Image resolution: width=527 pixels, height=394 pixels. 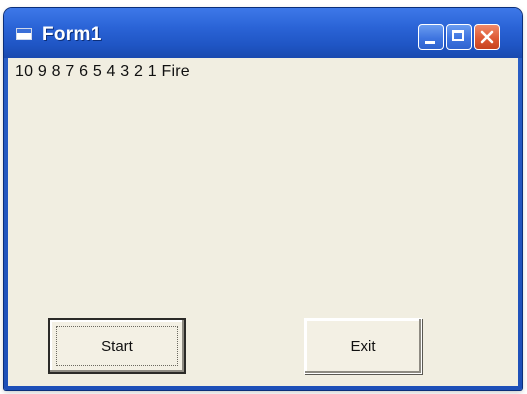 What do you see at coordinates (72, 34) in the screenshot?
I see `window-title: Form1` at bounding box center [72, 34].